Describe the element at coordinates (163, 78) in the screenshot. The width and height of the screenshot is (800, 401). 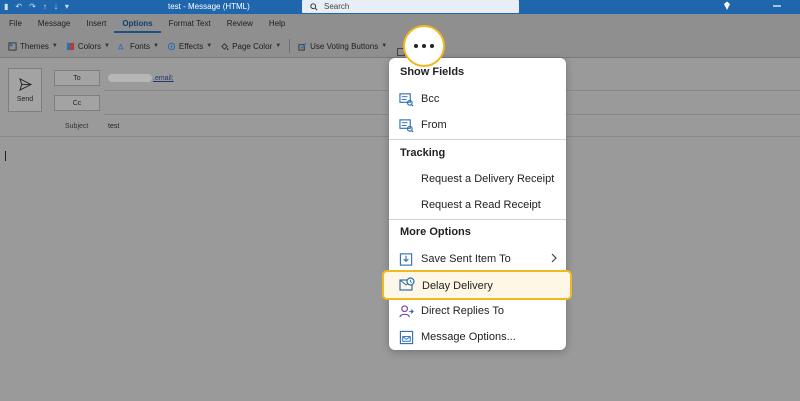
I see `to-recipient-text: .email;` at that location.